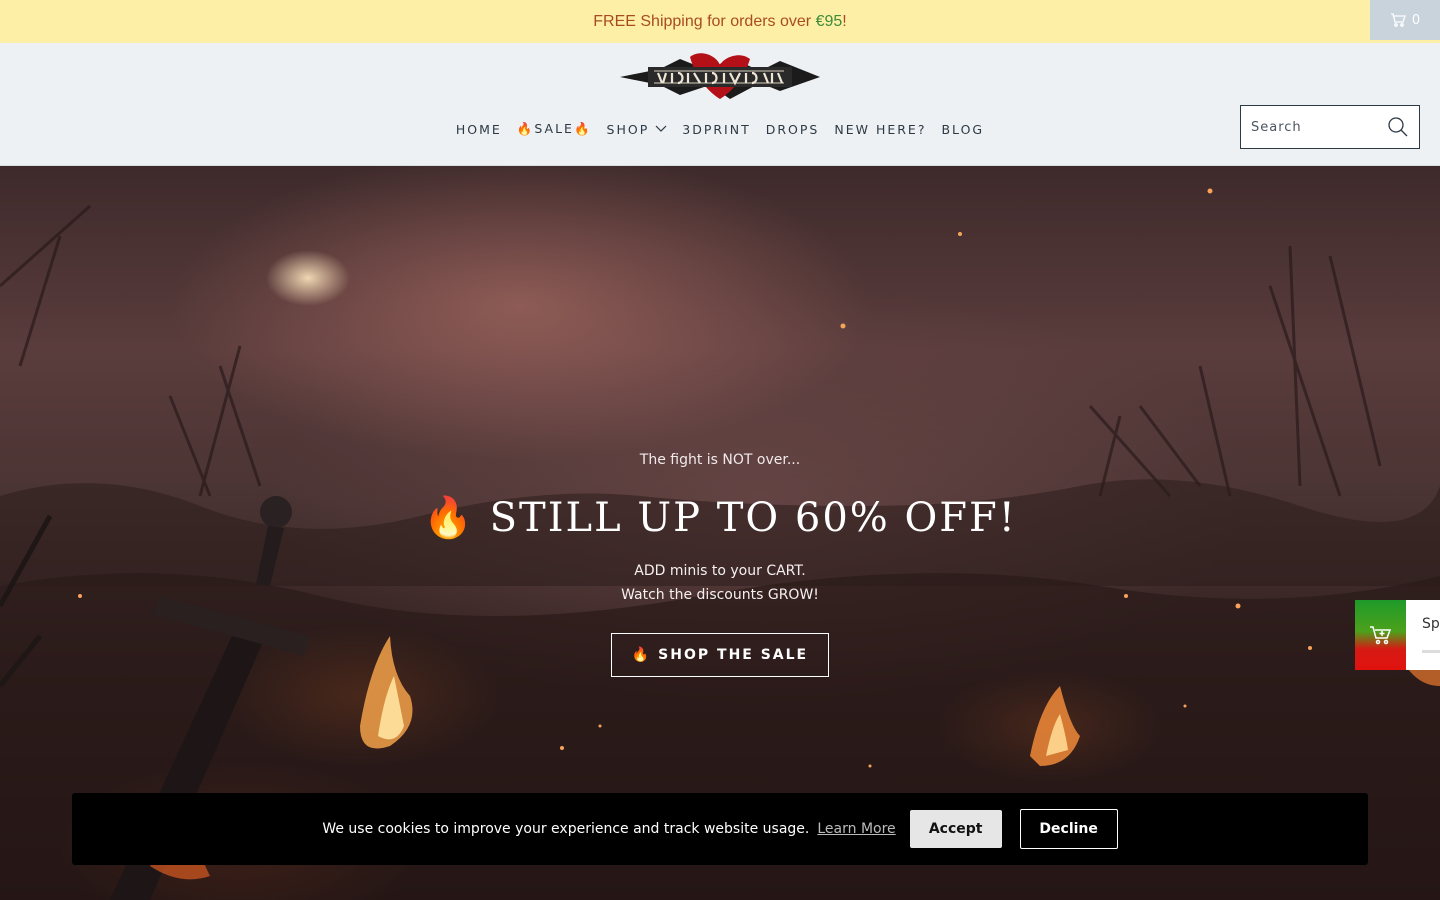 This screenshot has height=900, width=1440. I want to click on hero-subtitle-line-2: Watch the discounts GROW!, so click(720, 595).